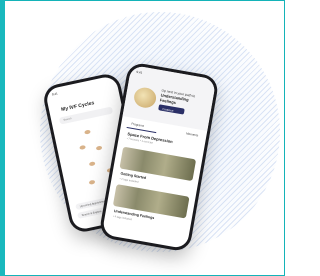 The height and width of the screenshot is (276, 320). What do you see at coordinates (168, 109) in the screenshot?
I see `continue-button-label: Continue` at bounding box center [168, 109].